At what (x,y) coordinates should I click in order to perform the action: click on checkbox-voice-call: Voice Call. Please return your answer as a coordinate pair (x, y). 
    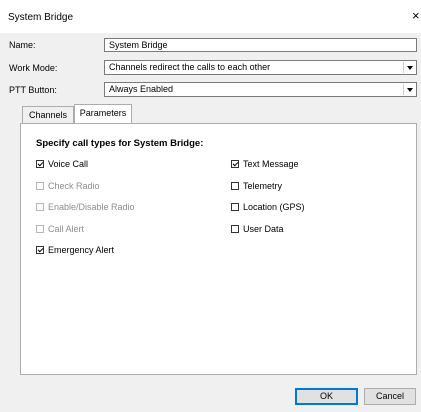
    Looking at the image, I should click on (62, 164).